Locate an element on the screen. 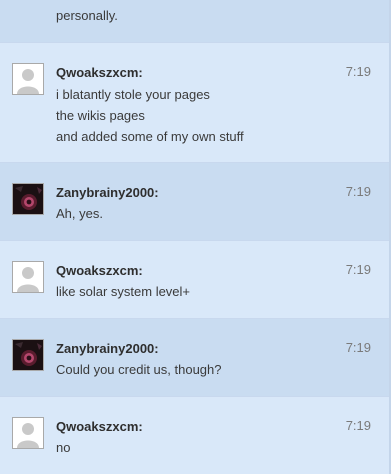 The height and width of the screenshot is (474, 391). message-line: like solar system level+ is located at coordinates (123, 291).